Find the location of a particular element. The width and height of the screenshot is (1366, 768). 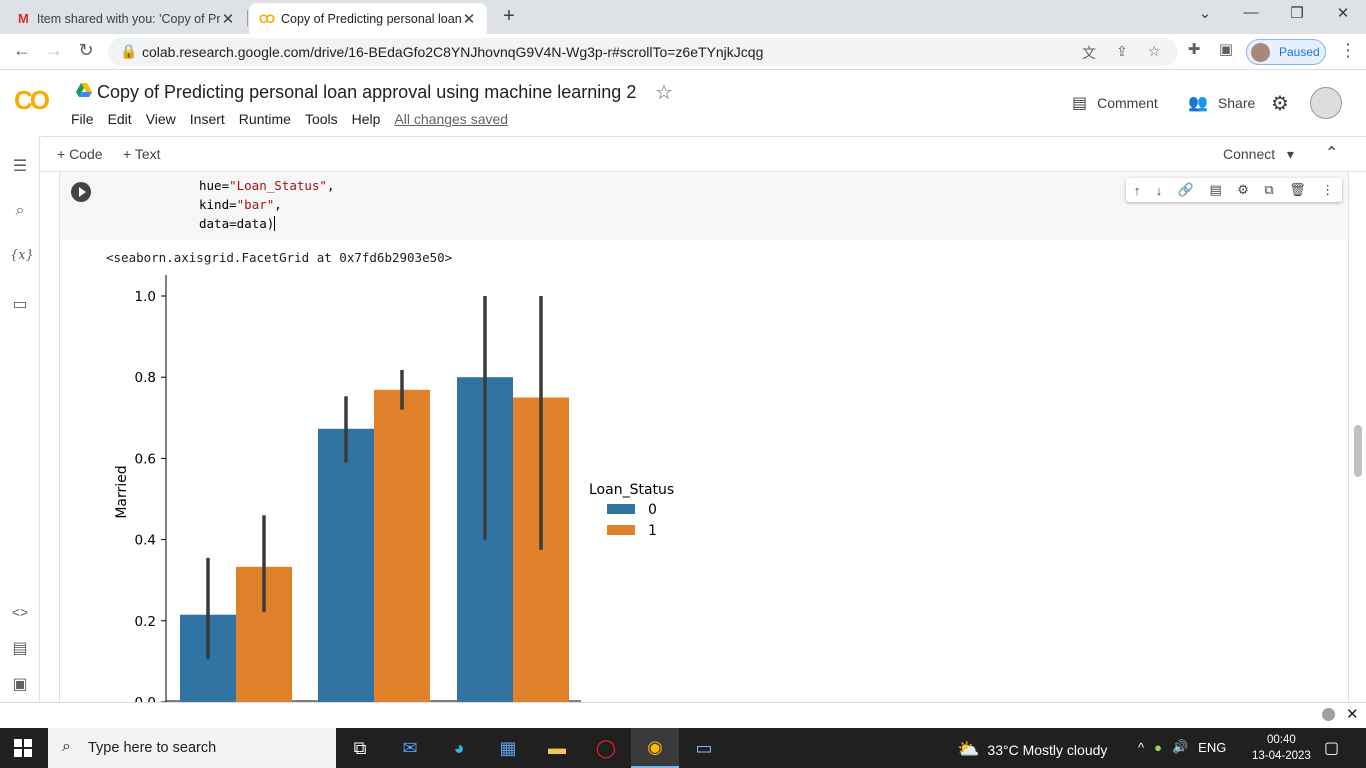

share-page-icon: ⇪ is located at coordinates (1122, 51).